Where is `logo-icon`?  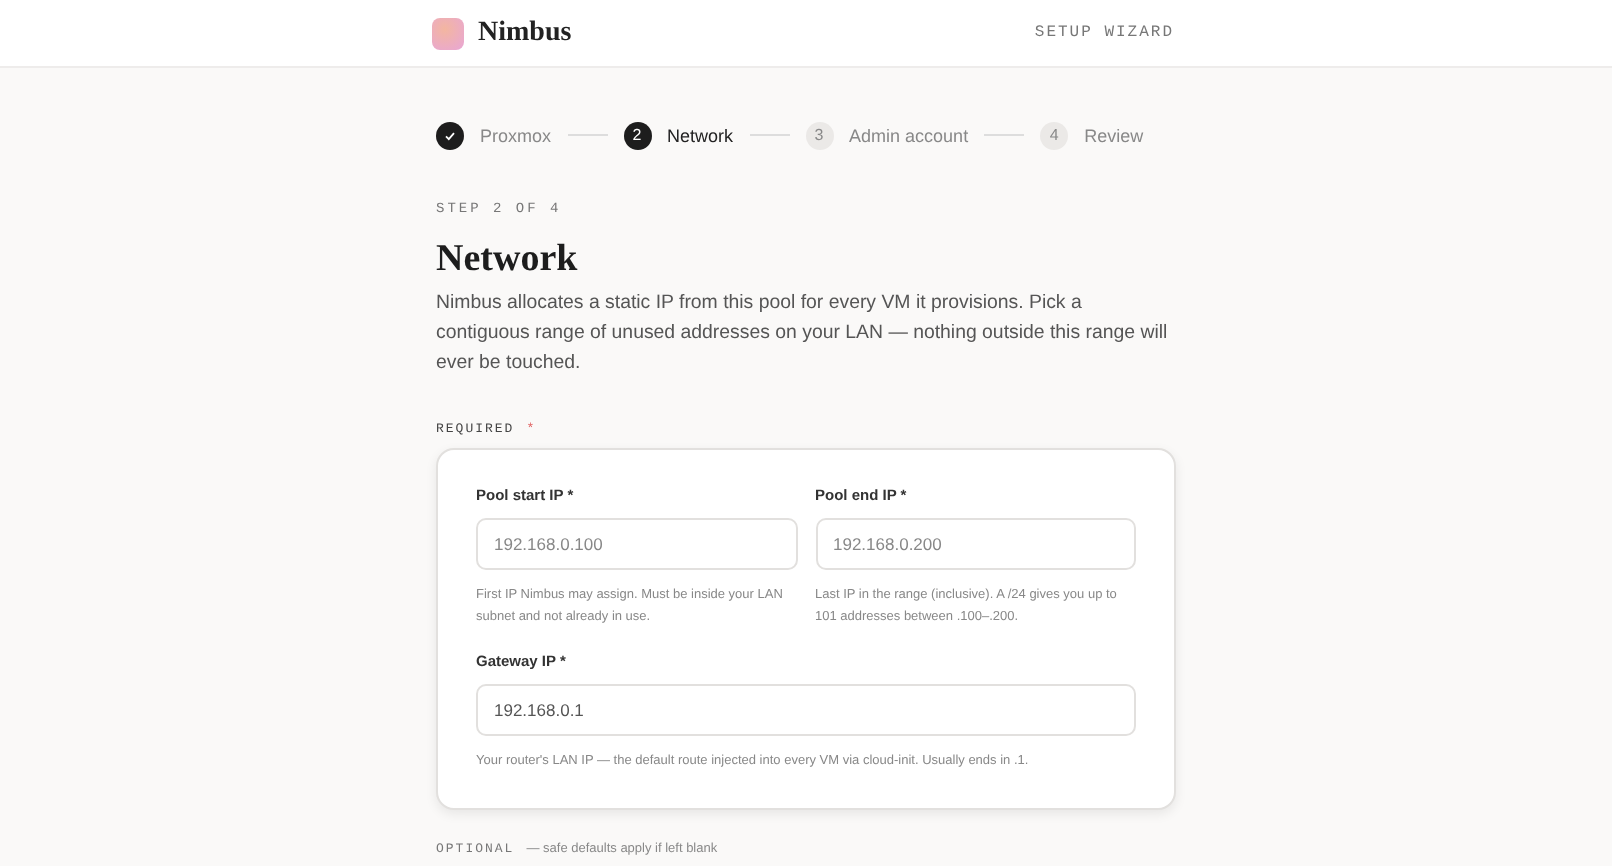
logo-icon is located at coordinates (448, 33).